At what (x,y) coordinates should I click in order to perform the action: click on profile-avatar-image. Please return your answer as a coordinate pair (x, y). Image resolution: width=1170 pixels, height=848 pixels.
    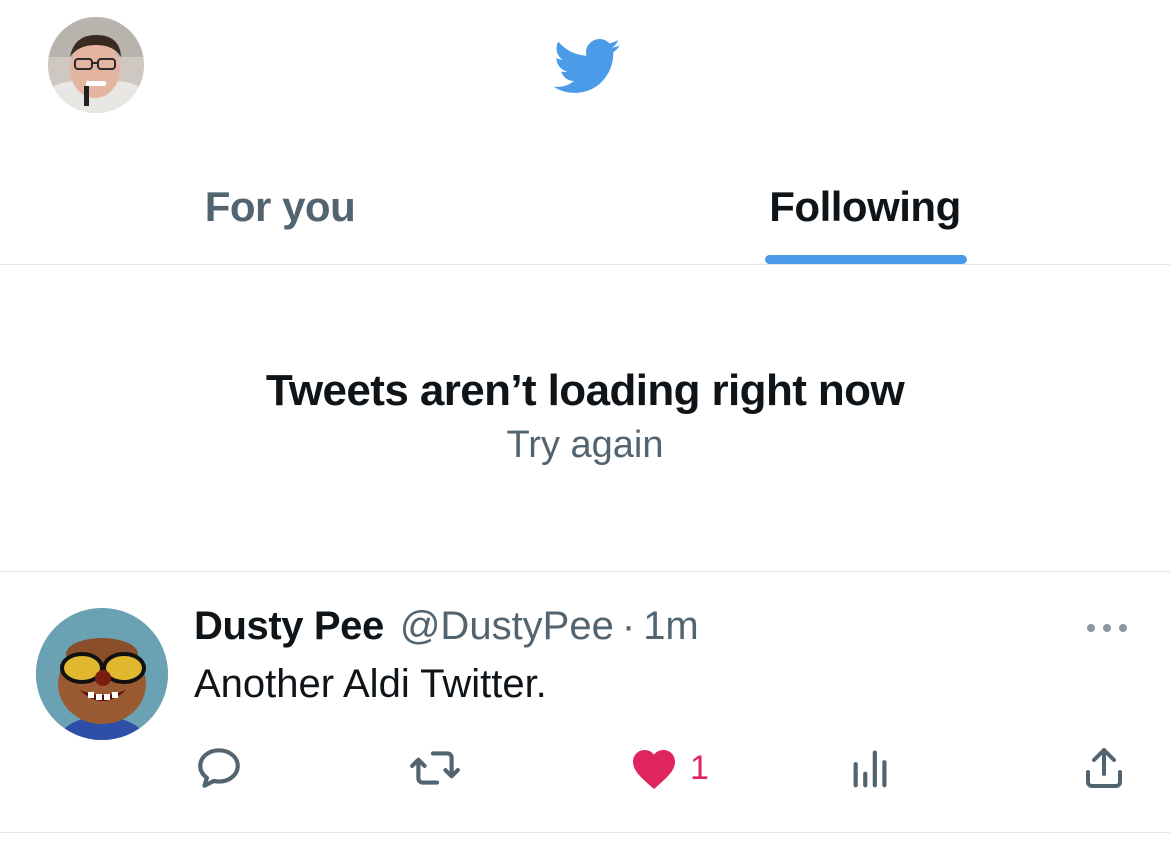
    Looking at the image, I should click on (96, 65).